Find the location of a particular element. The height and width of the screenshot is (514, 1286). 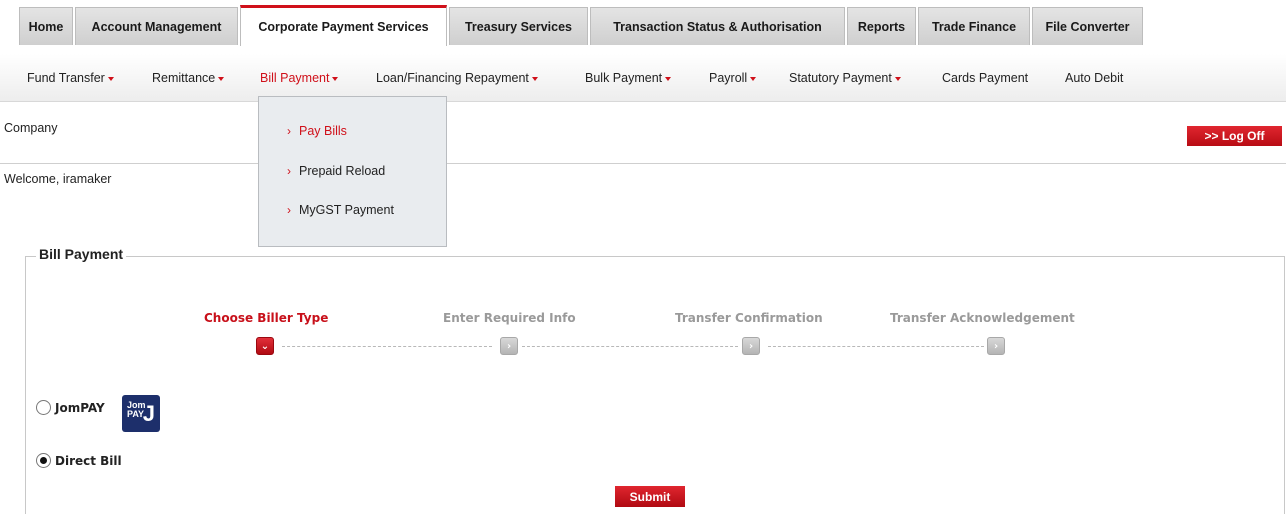

fieldset-legend: Bill Payment is located at coordinates (81, 254).